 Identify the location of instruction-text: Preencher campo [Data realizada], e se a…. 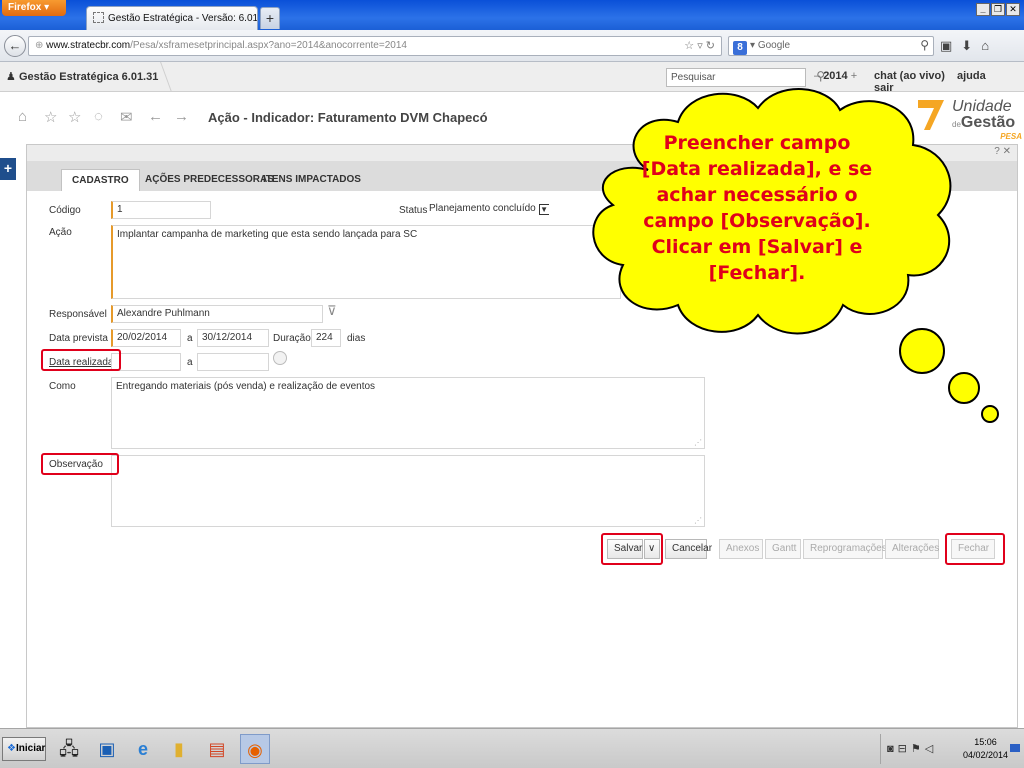
(757, 208).